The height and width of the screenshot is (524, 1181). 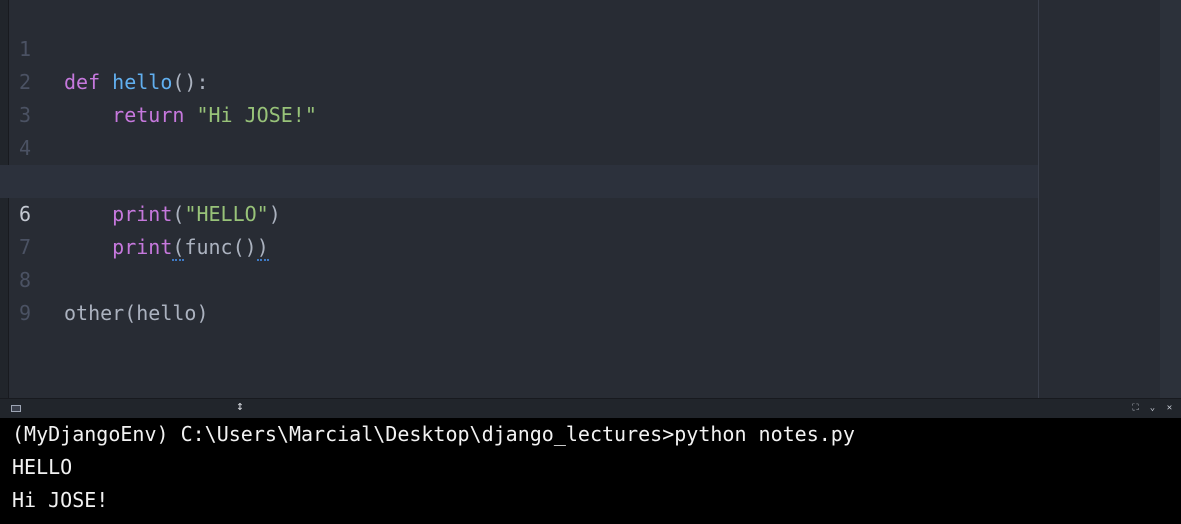 What do you see at coordinates (1135, 408) in the screenshot?
I see `maximize-icon: ⛶` at bounding box center [1135, 408].